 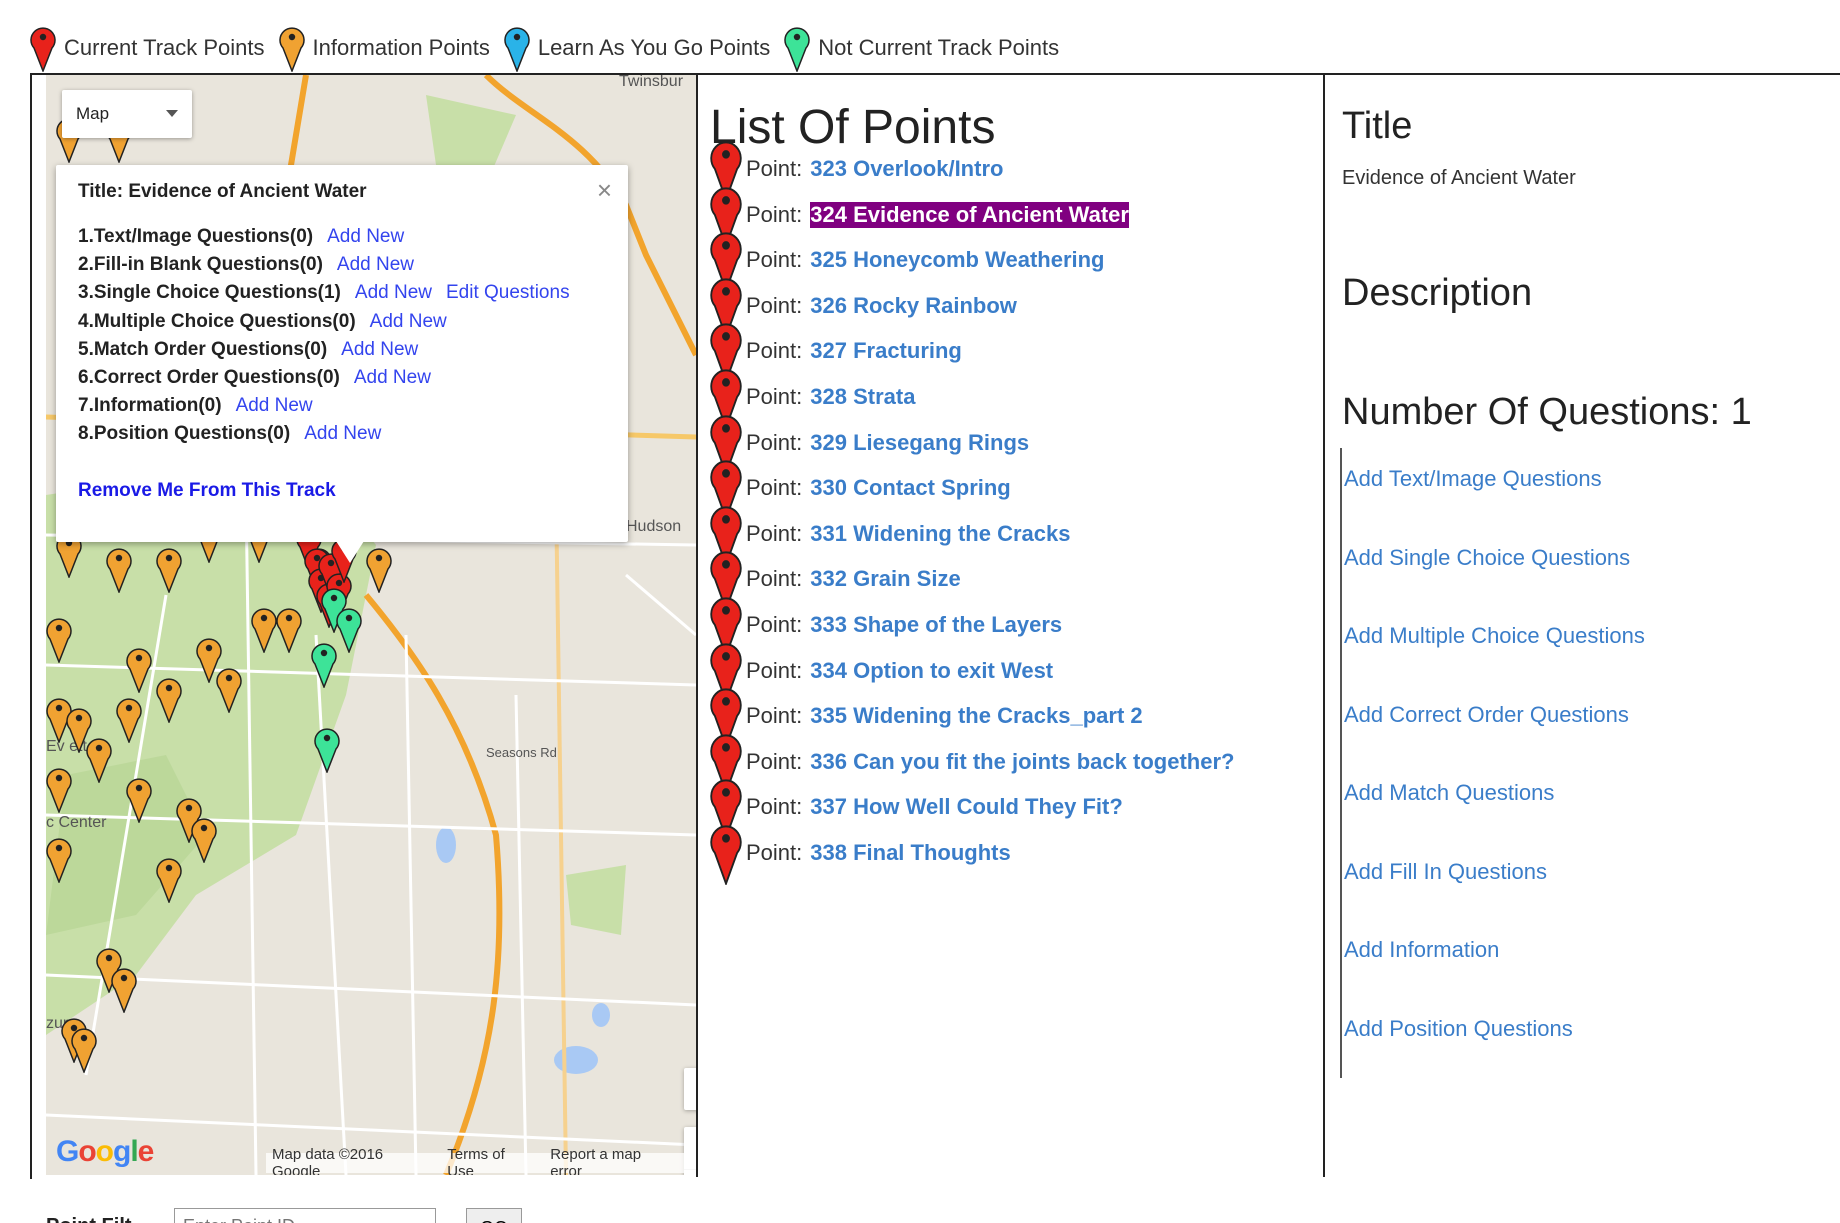 I want to click on question-type-label: 3.Single Choice Questions(1), so click(x=209, y=293).